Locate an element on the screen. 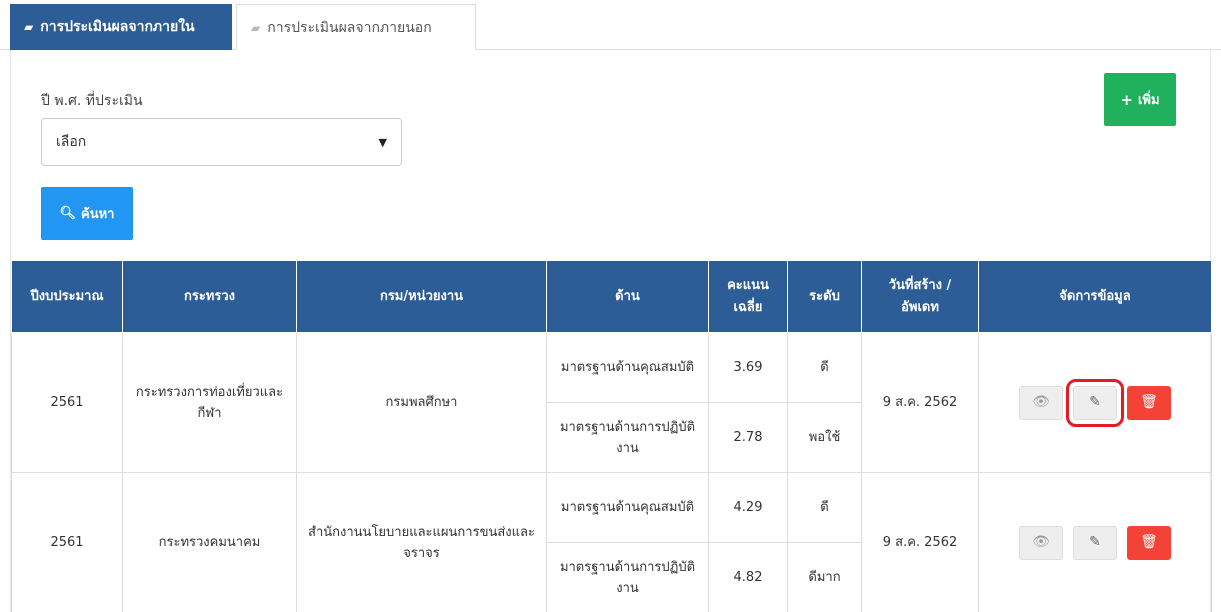 This screenshot has height=612, width=1221. level-cell: ดีมาก is located at coordinates (824, 577).